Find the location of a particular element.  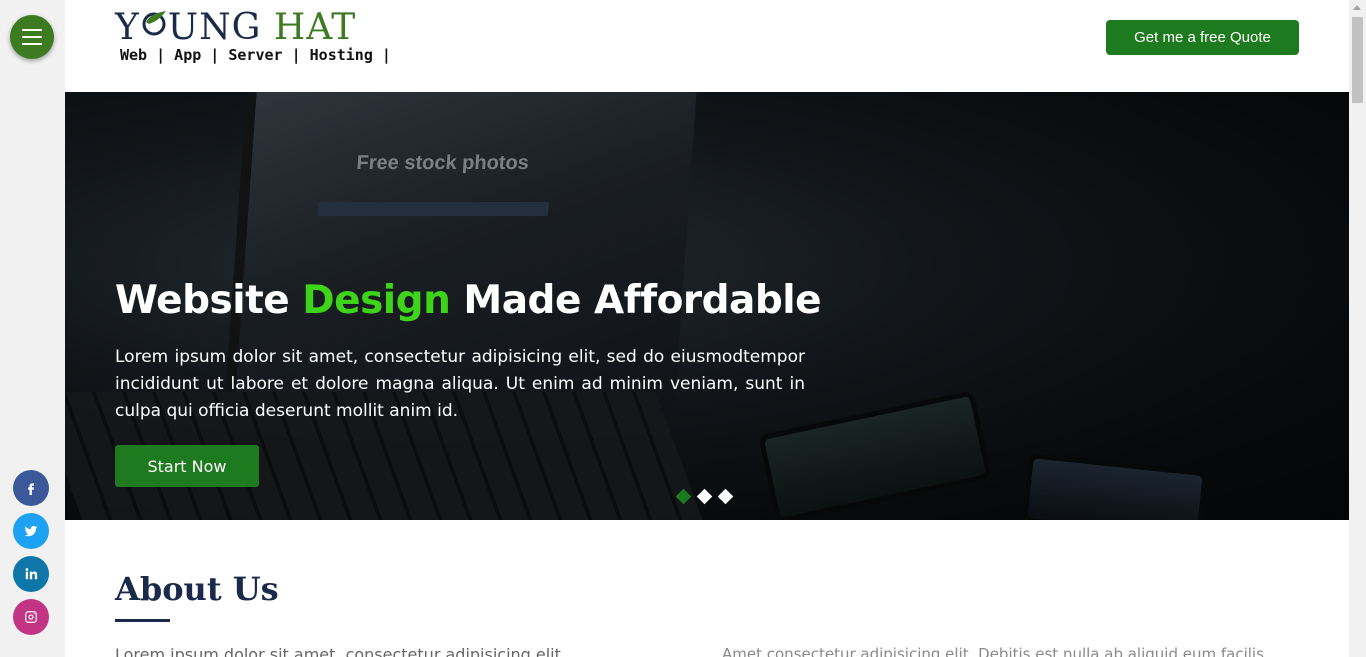

about-divider is located at coordinates (142, 620).